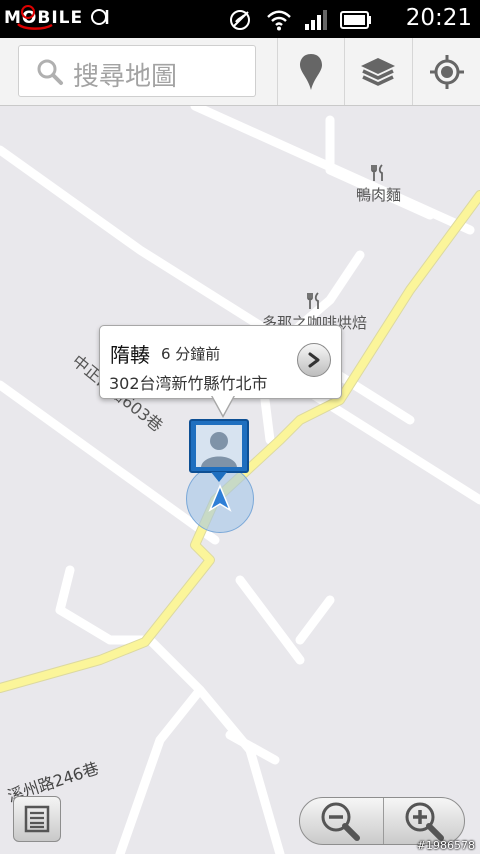 The height and width of the screenshot is (854, 480). I want to click on my-location-icon, so click(447, 71).